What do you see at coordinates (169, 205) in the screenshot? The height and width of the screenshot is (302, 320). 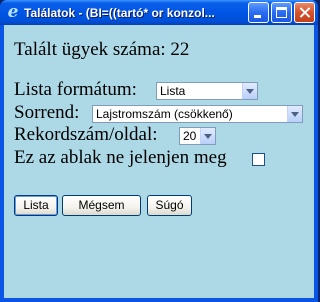 I see `help-button: Súgó` at bounding box center [169, 205].